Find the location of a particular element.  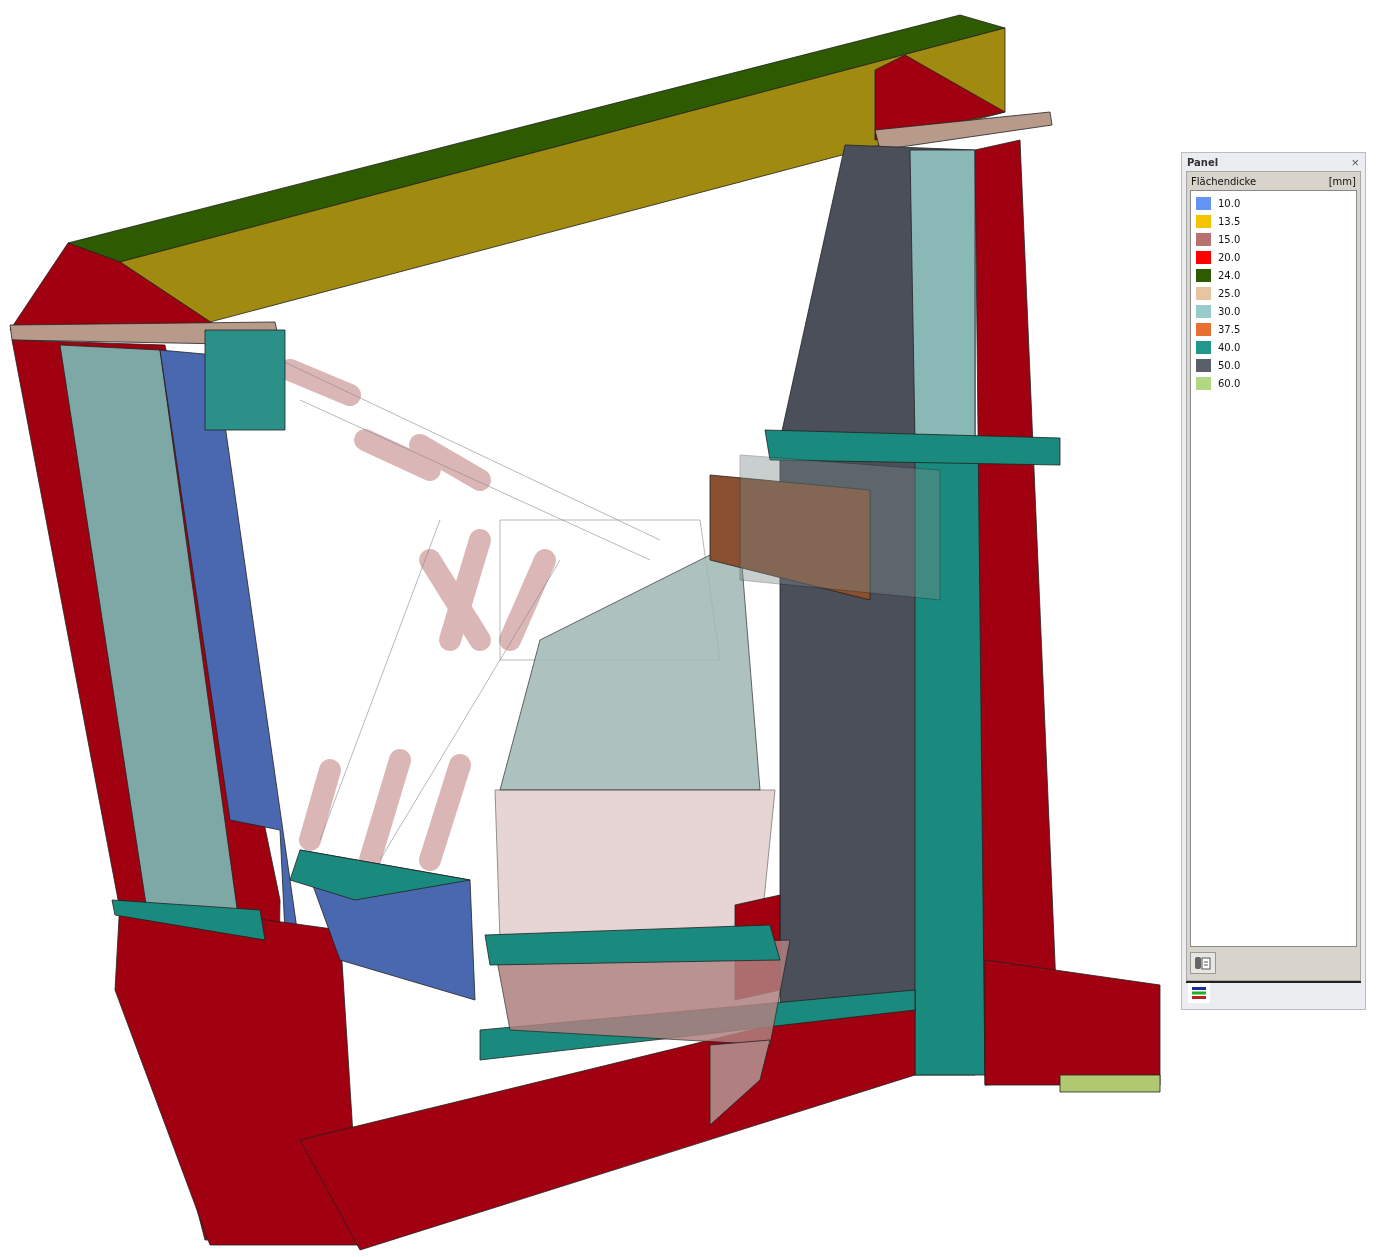

legend-value: 37.5 is located at coordinates (1229, 329).